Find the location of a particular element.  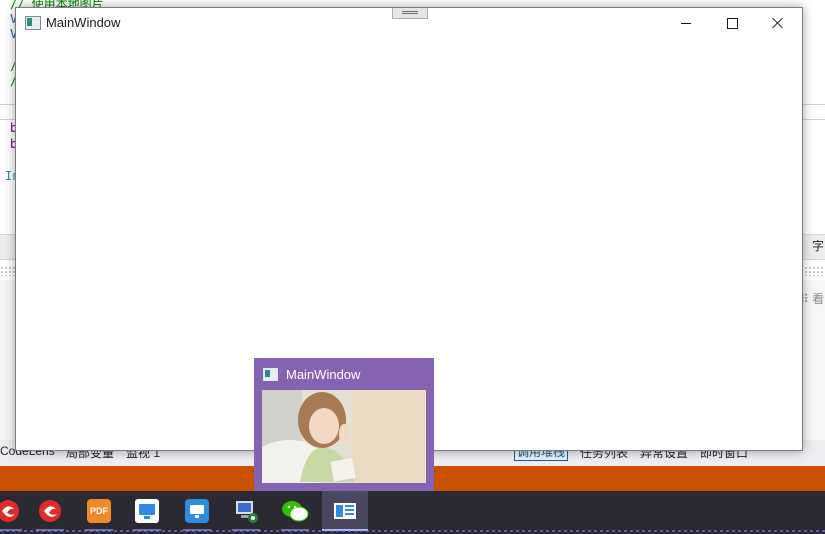

wechat-icon is located at coordinates (295, 511).